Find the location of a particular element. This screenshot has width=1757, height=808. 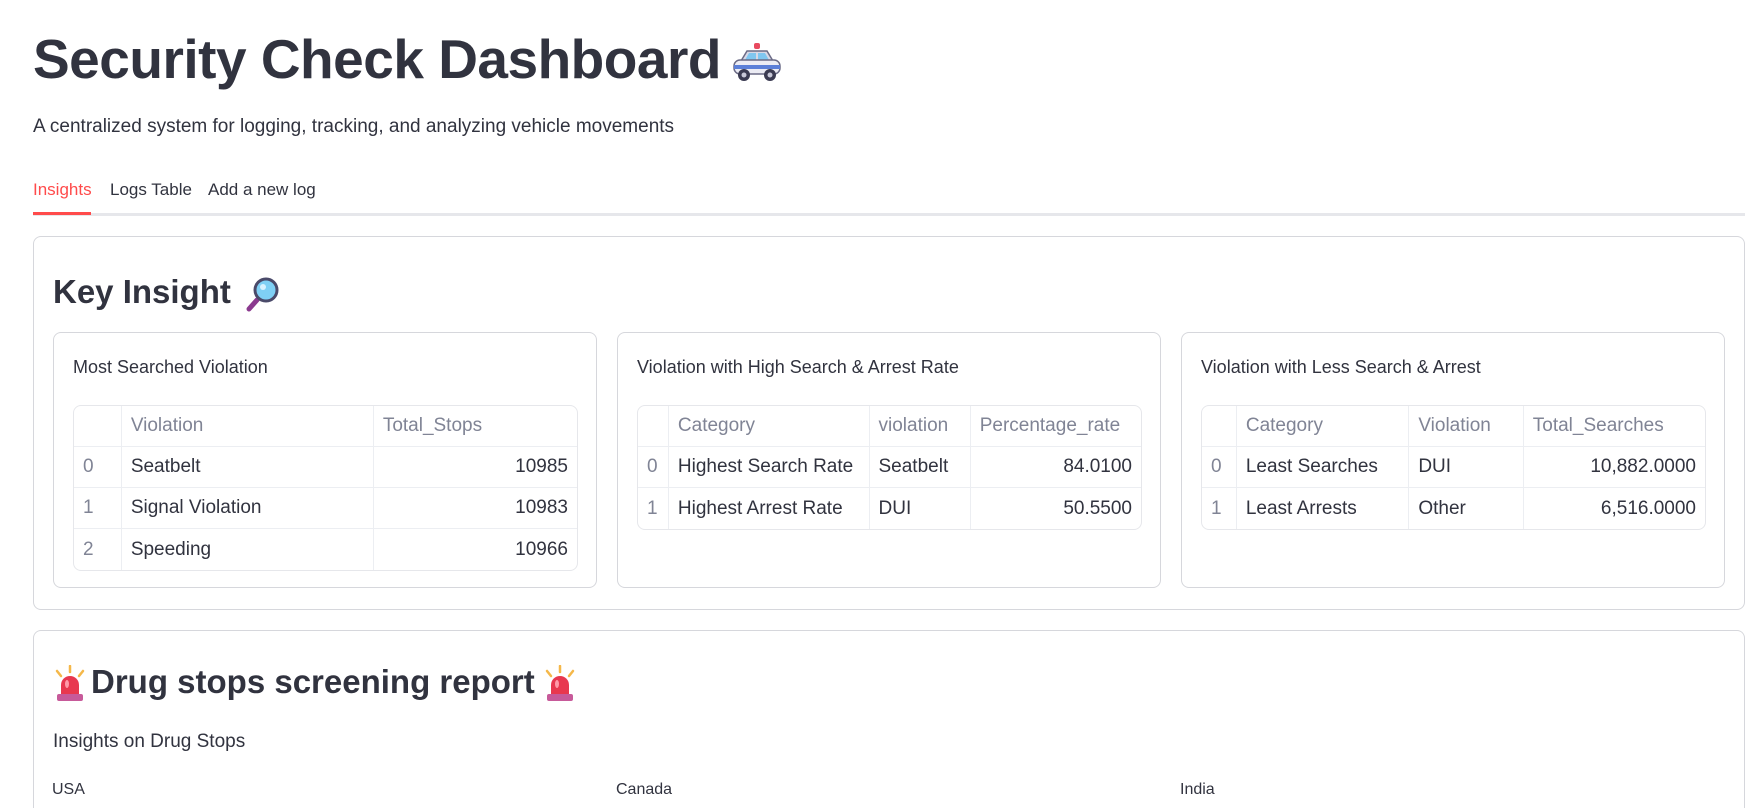

table-row: 1 Highest Arrest Rate DUI 50.5500 is located at coordinates (889, 508).